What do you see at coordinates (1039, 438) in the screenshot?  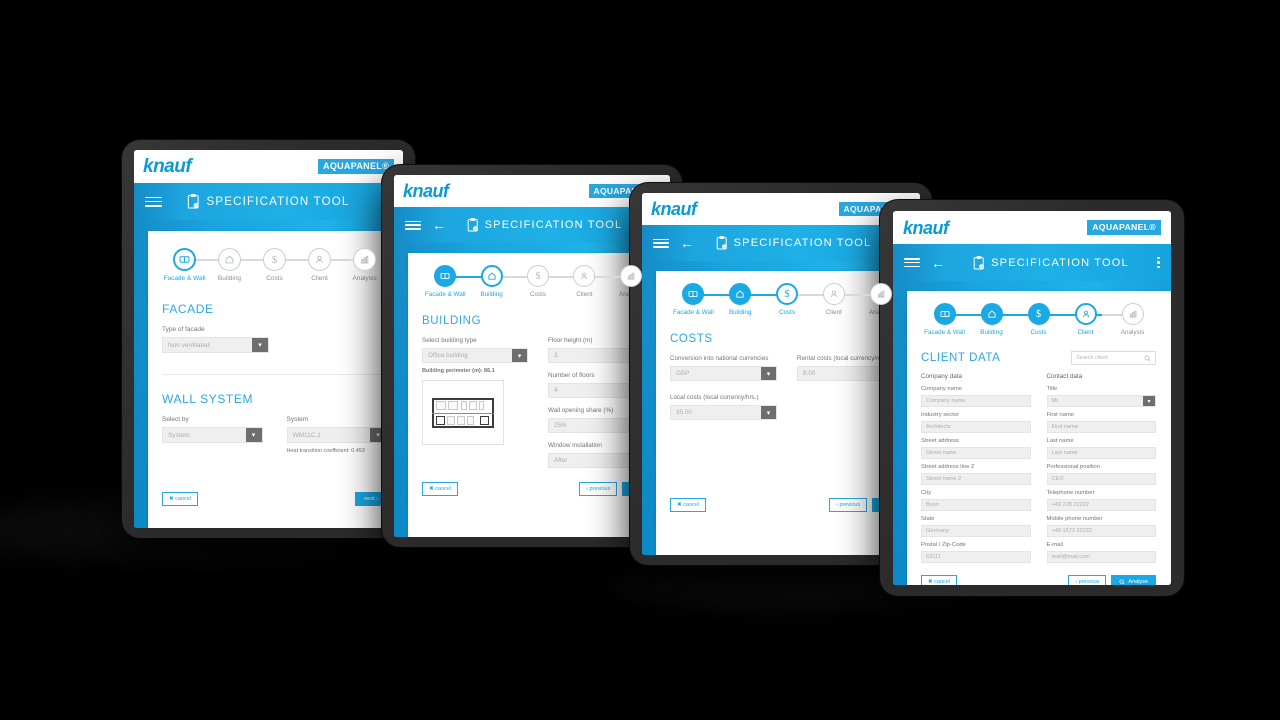 I see `content-card: Facade & Wall Building $ Costs` at bounding box center [1039, 438].